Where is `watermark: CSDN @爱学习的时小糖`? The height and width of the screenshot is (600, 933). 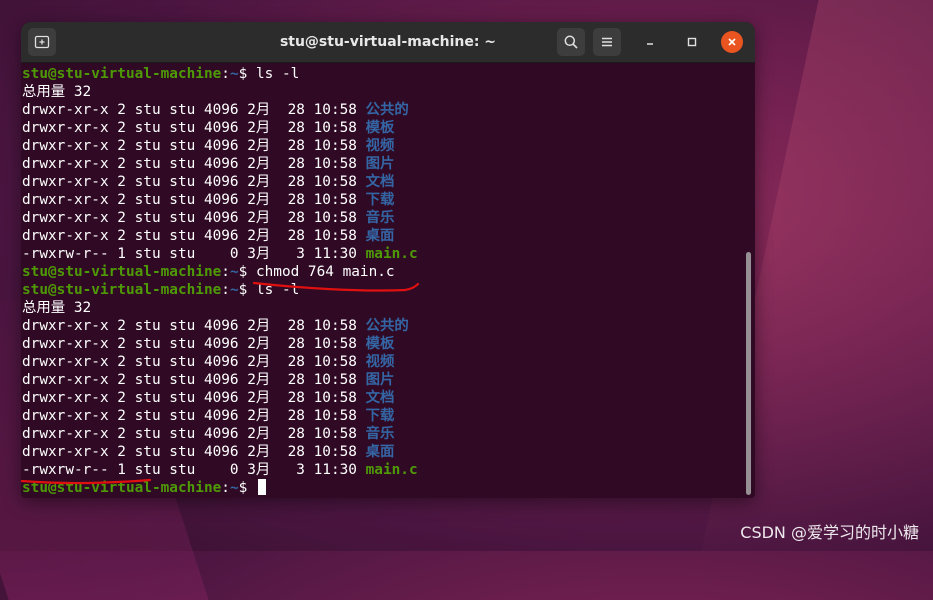
watermark: CSDN @爱学习的时小糖 is located at coordinates (829, 532).